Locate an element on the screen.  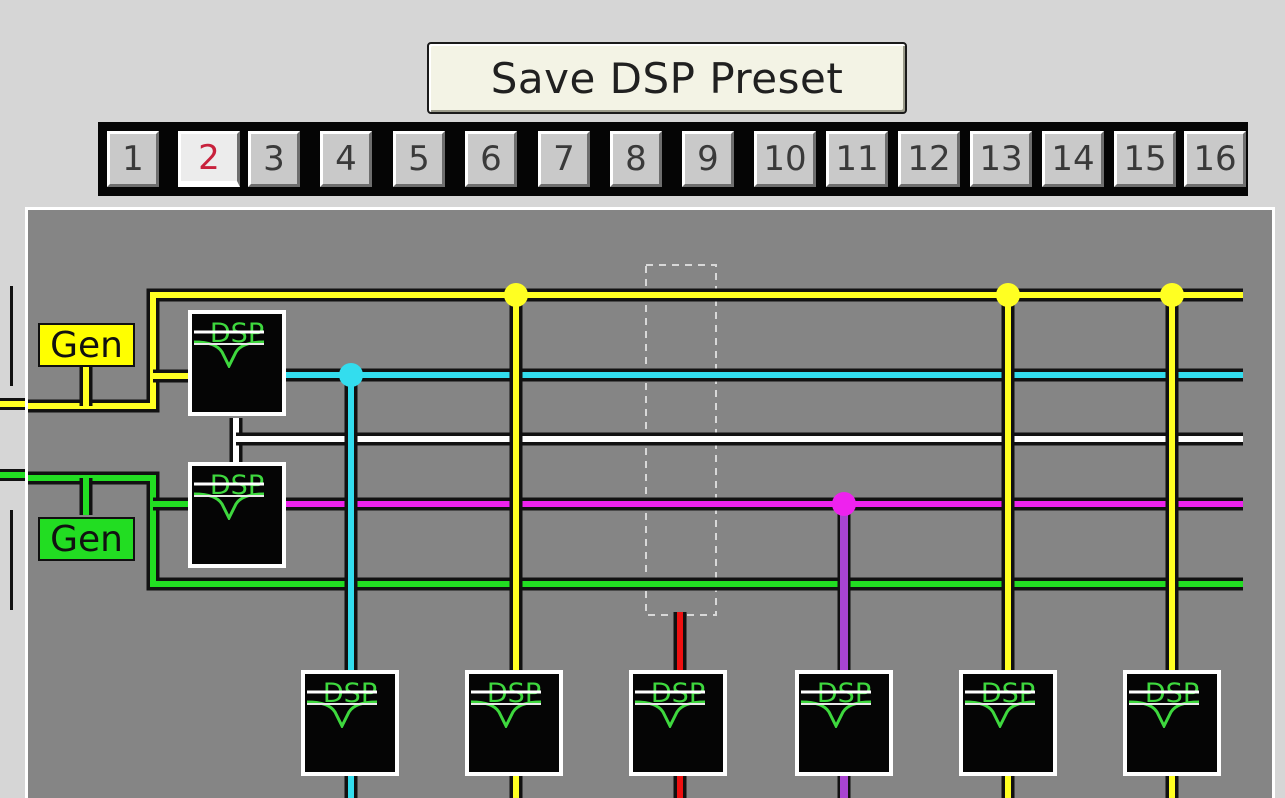
dsp-block-output-5: DSP is located at coordinates (1008, 723).